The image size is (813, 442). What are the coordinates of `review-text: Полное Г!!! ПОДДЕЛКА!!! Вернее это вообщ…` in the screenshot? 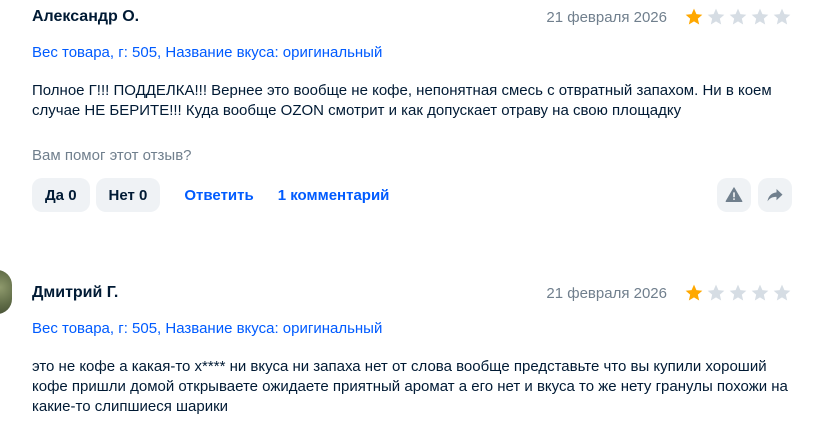 It's located at (402, 100).